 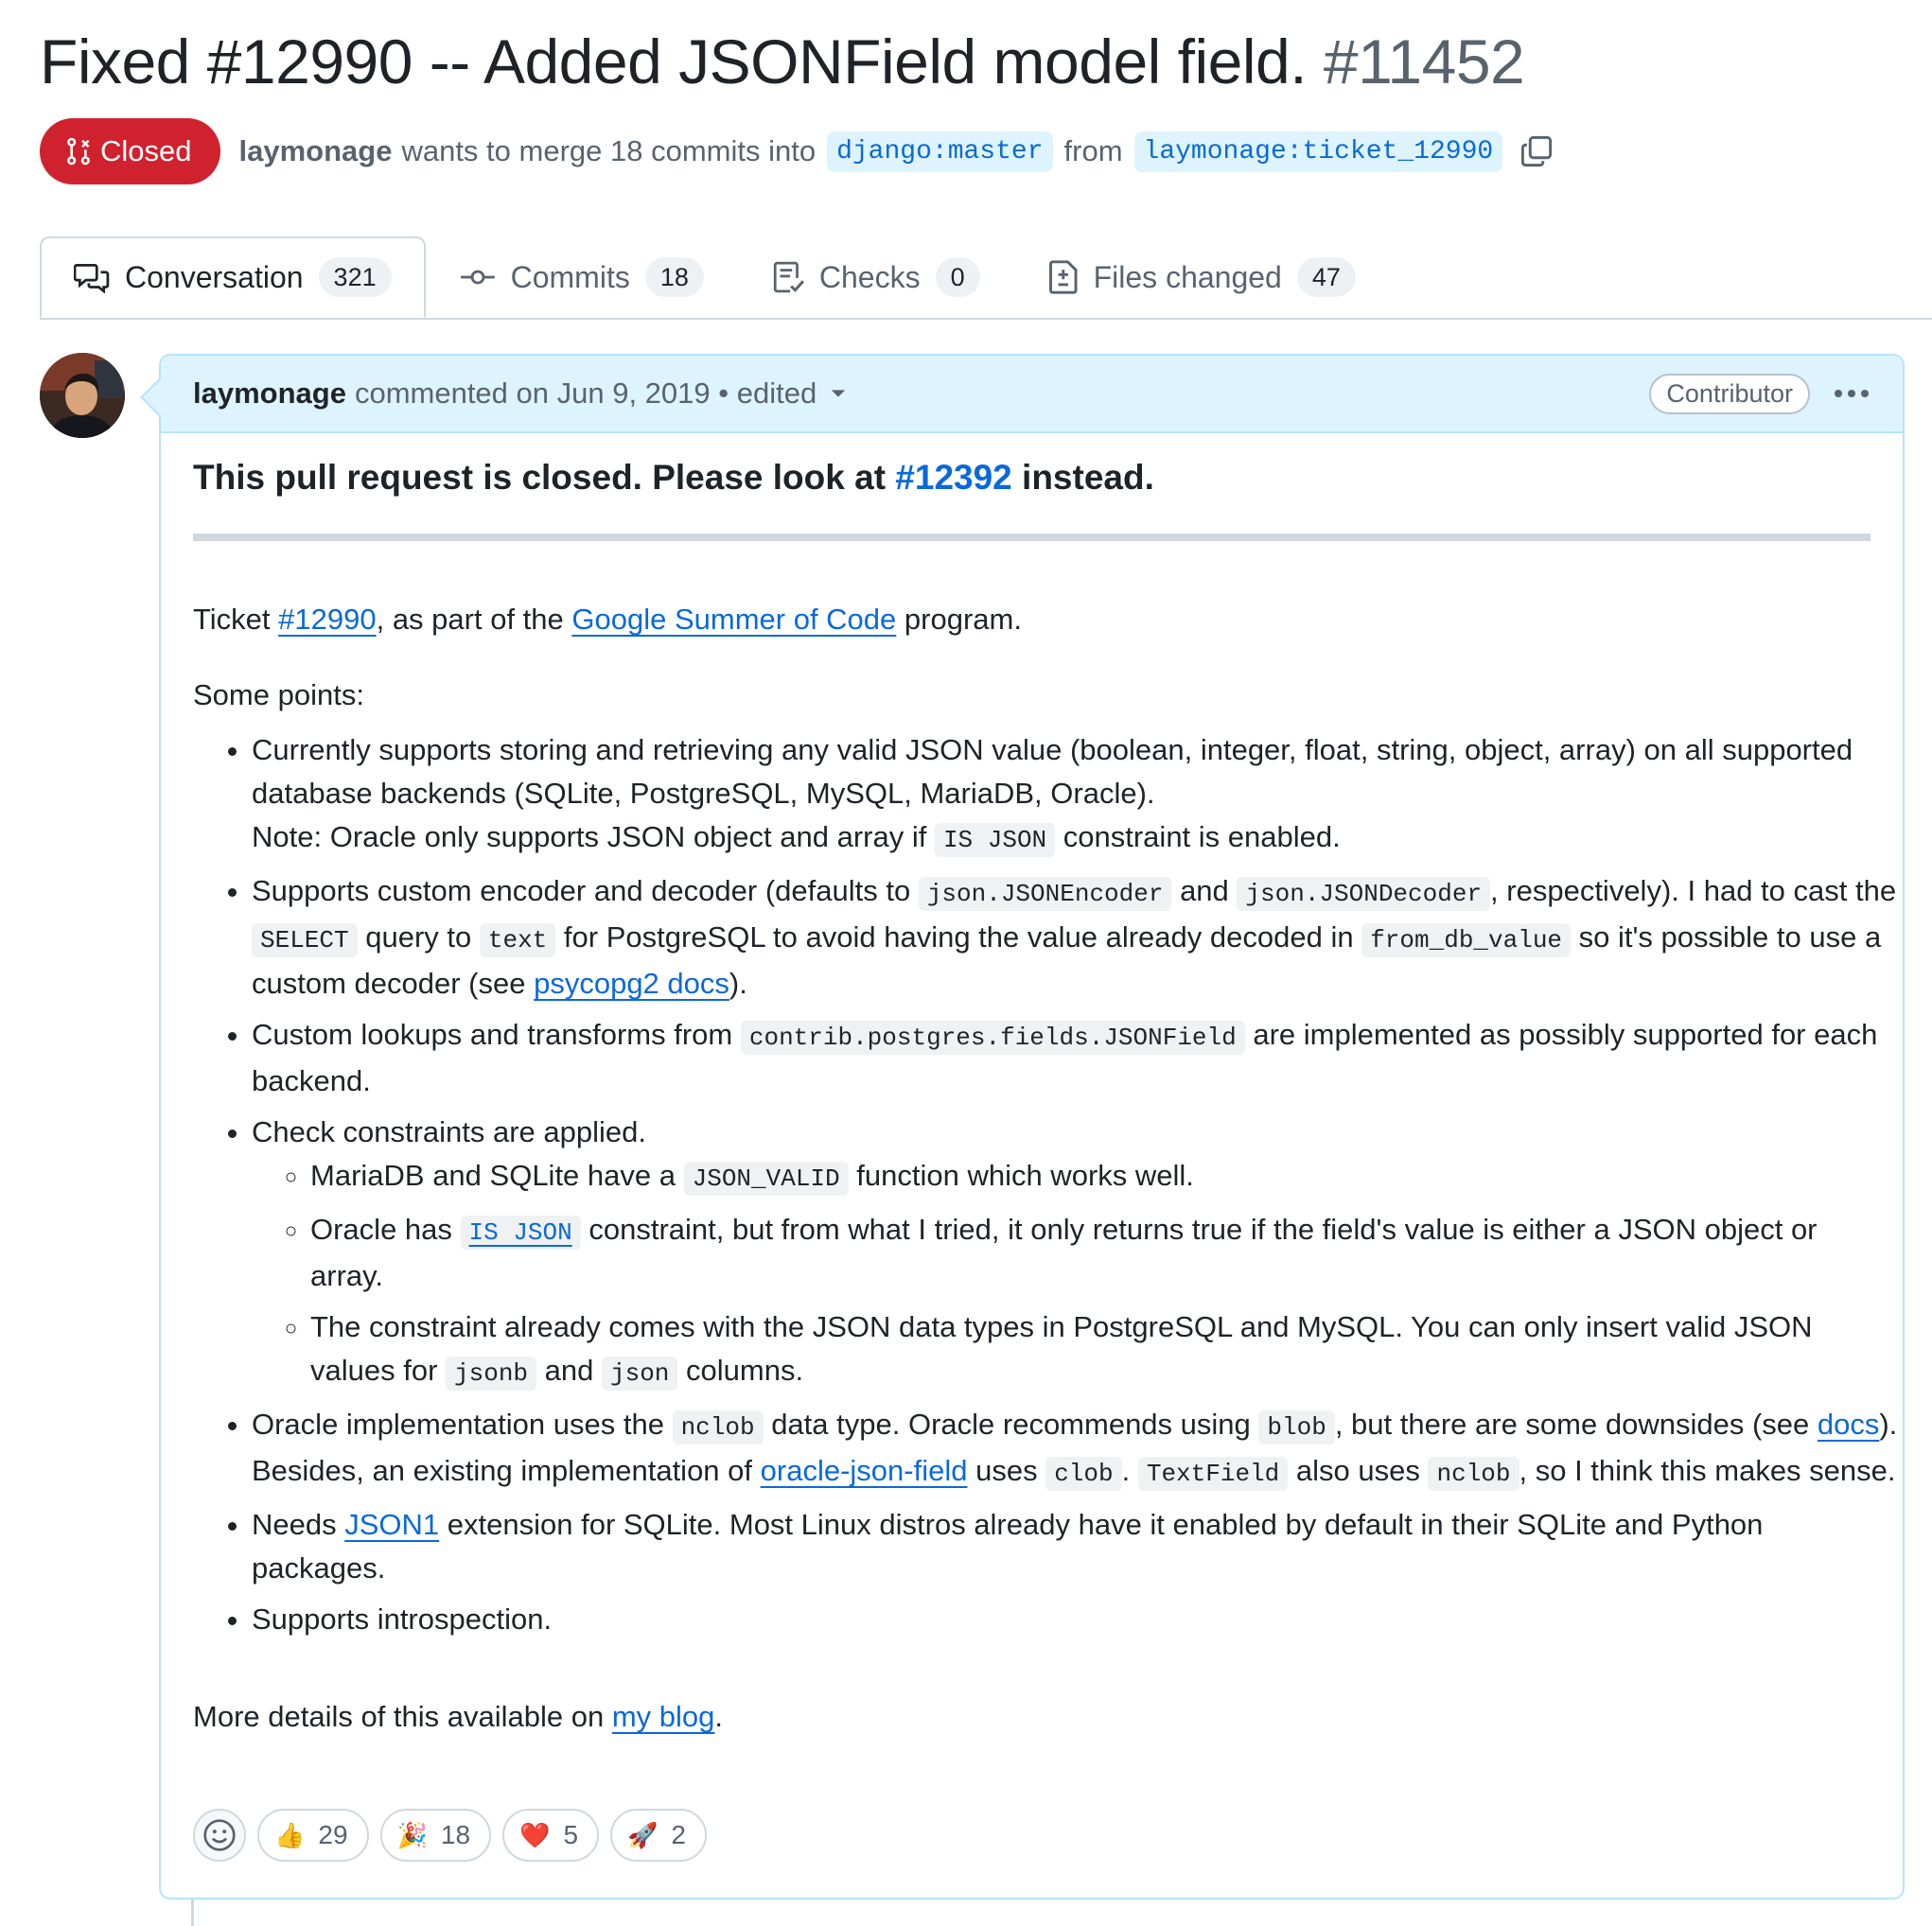 I want to click on checklist-icon, so click(x=788, y=277).